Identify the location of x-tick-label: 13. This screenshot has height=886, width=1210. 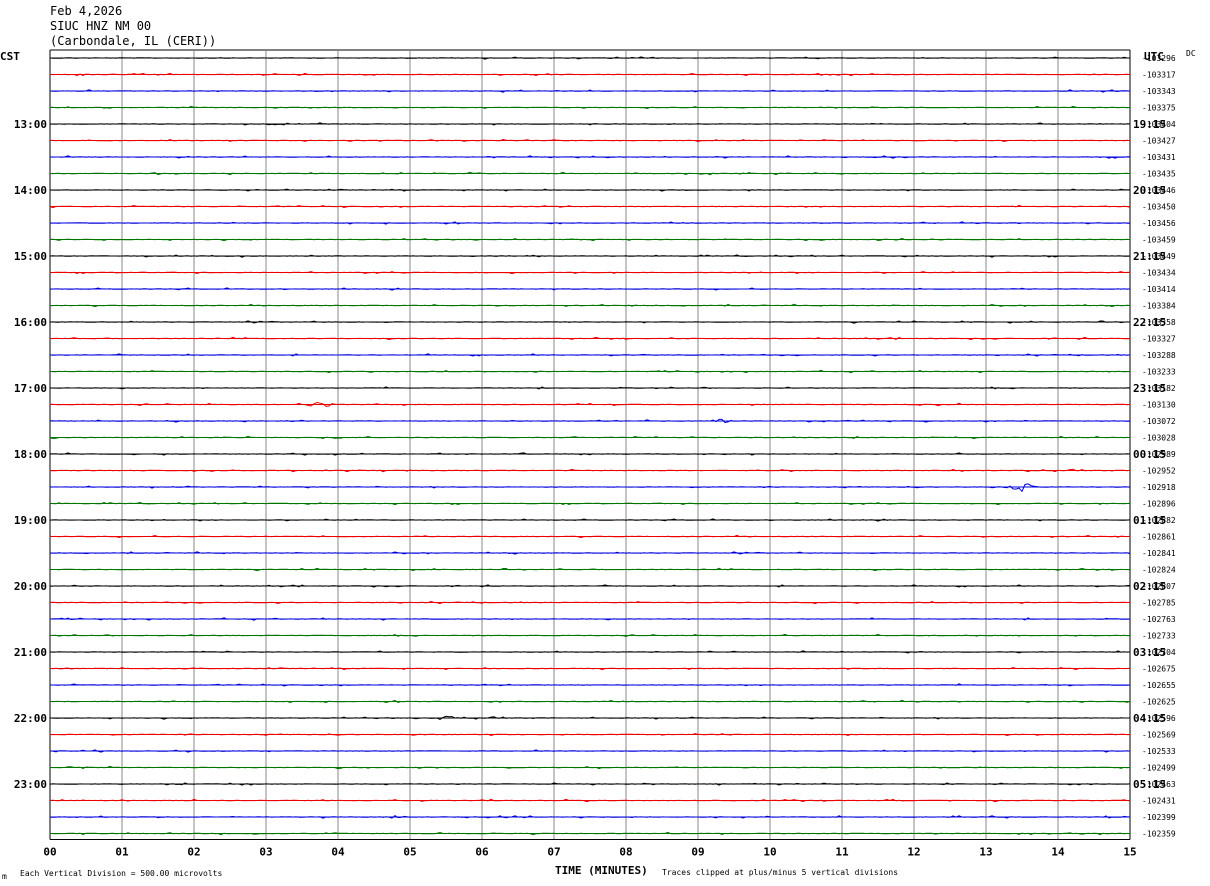
(985, 852).